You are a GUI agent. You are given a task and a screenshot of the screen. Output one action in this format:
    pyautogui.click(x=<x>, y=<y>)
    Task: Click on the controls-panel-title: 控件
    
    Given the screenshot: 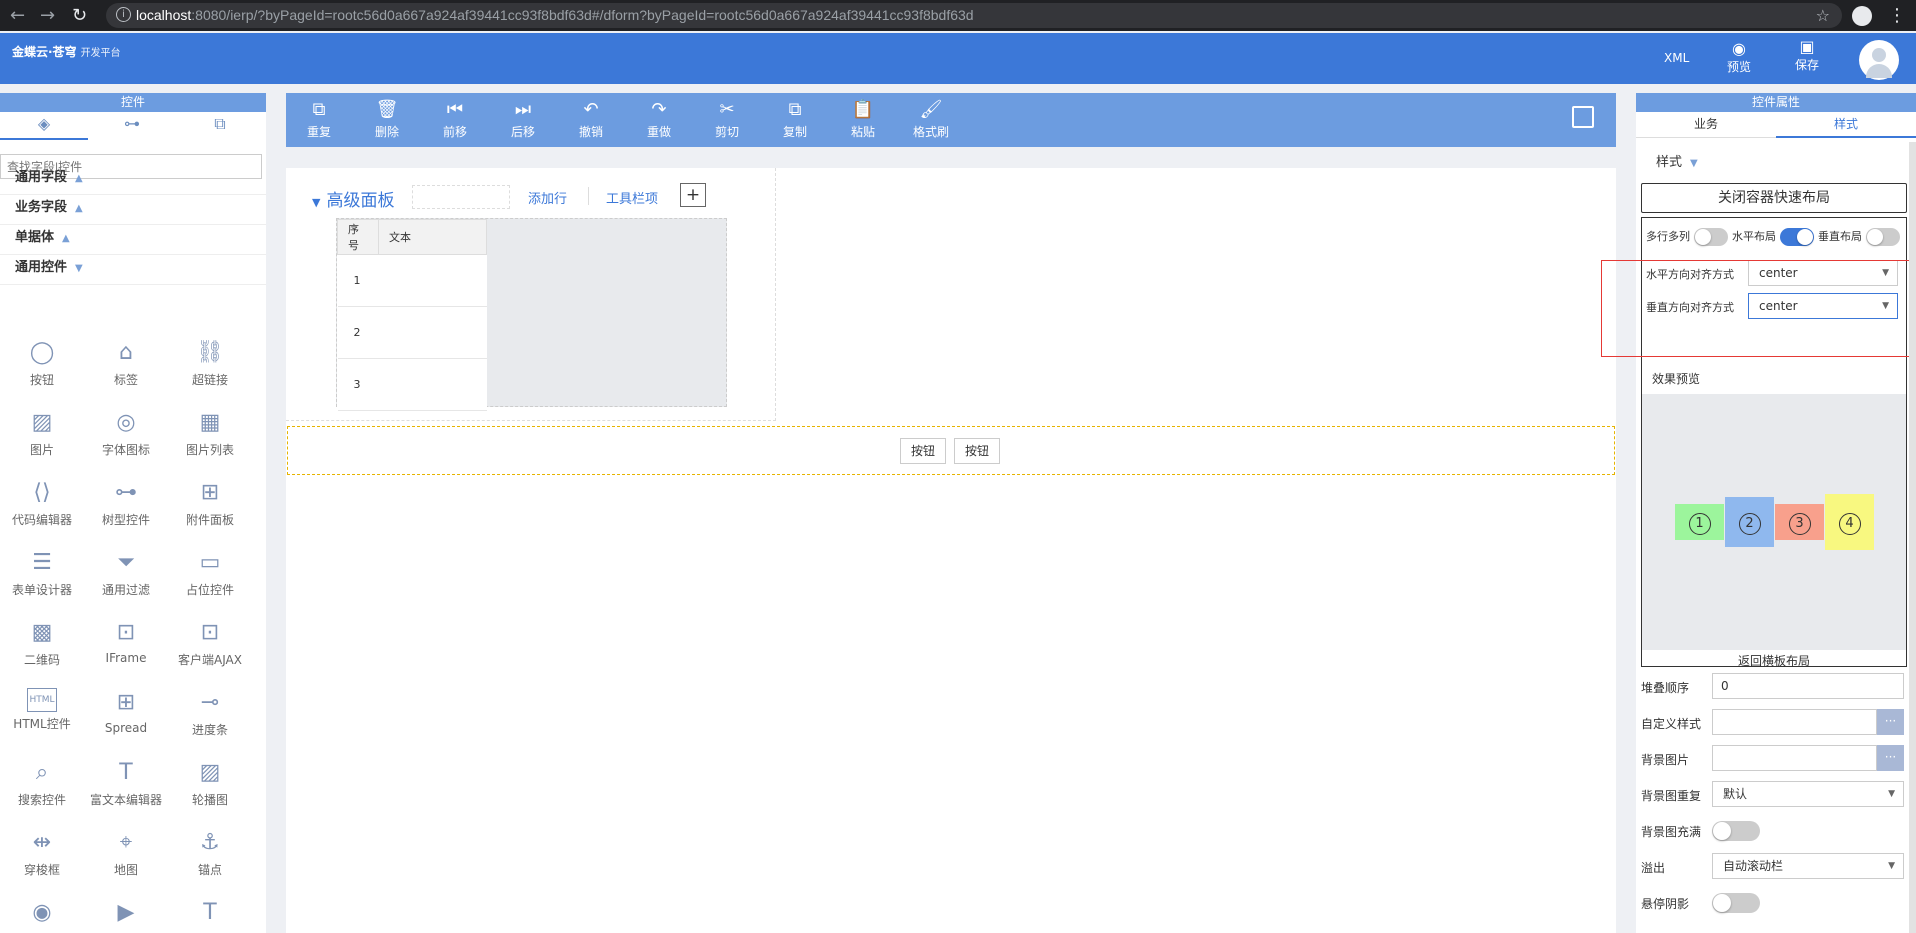 What is the action you would take?
    pyautogui.click(x=133, y=102)
    